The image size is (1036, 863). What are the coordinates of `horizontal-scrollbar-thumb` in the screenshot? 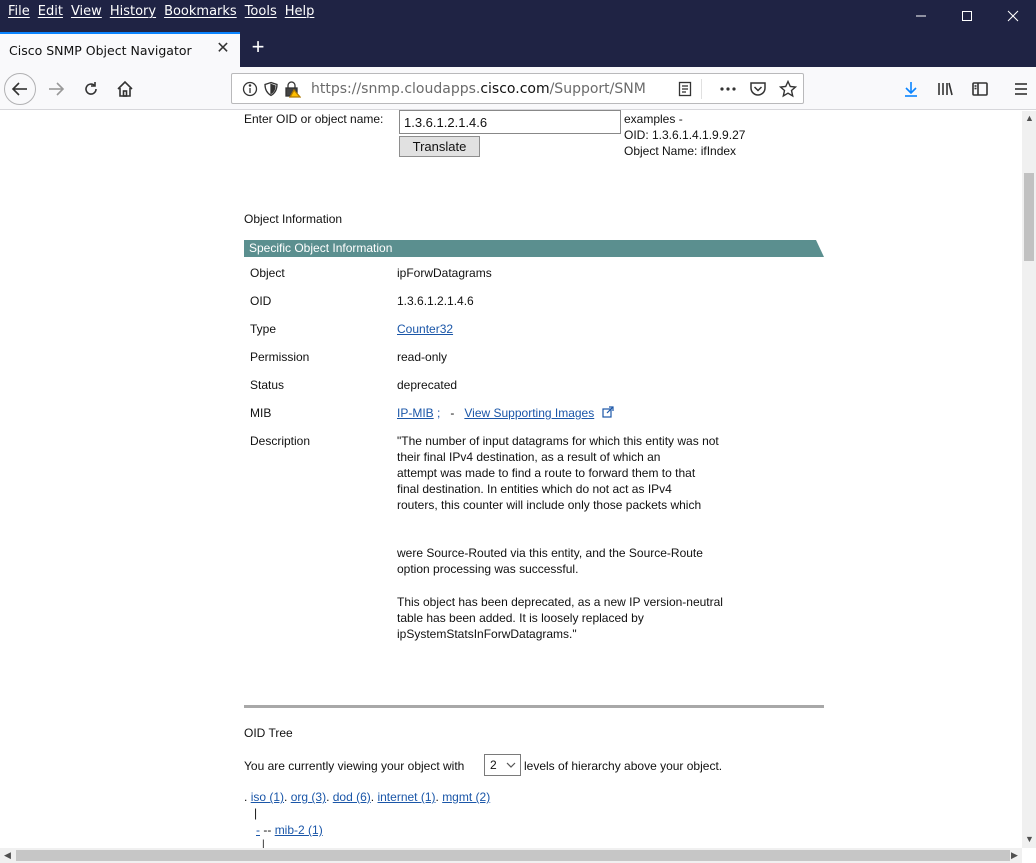 It's located at (513, 855).